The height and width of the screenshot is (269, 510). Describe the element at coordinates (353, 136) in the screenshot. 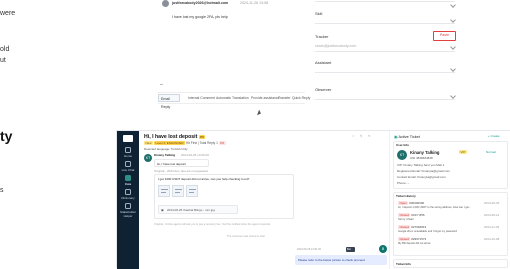

I see `star-icon: ☆` at that location.